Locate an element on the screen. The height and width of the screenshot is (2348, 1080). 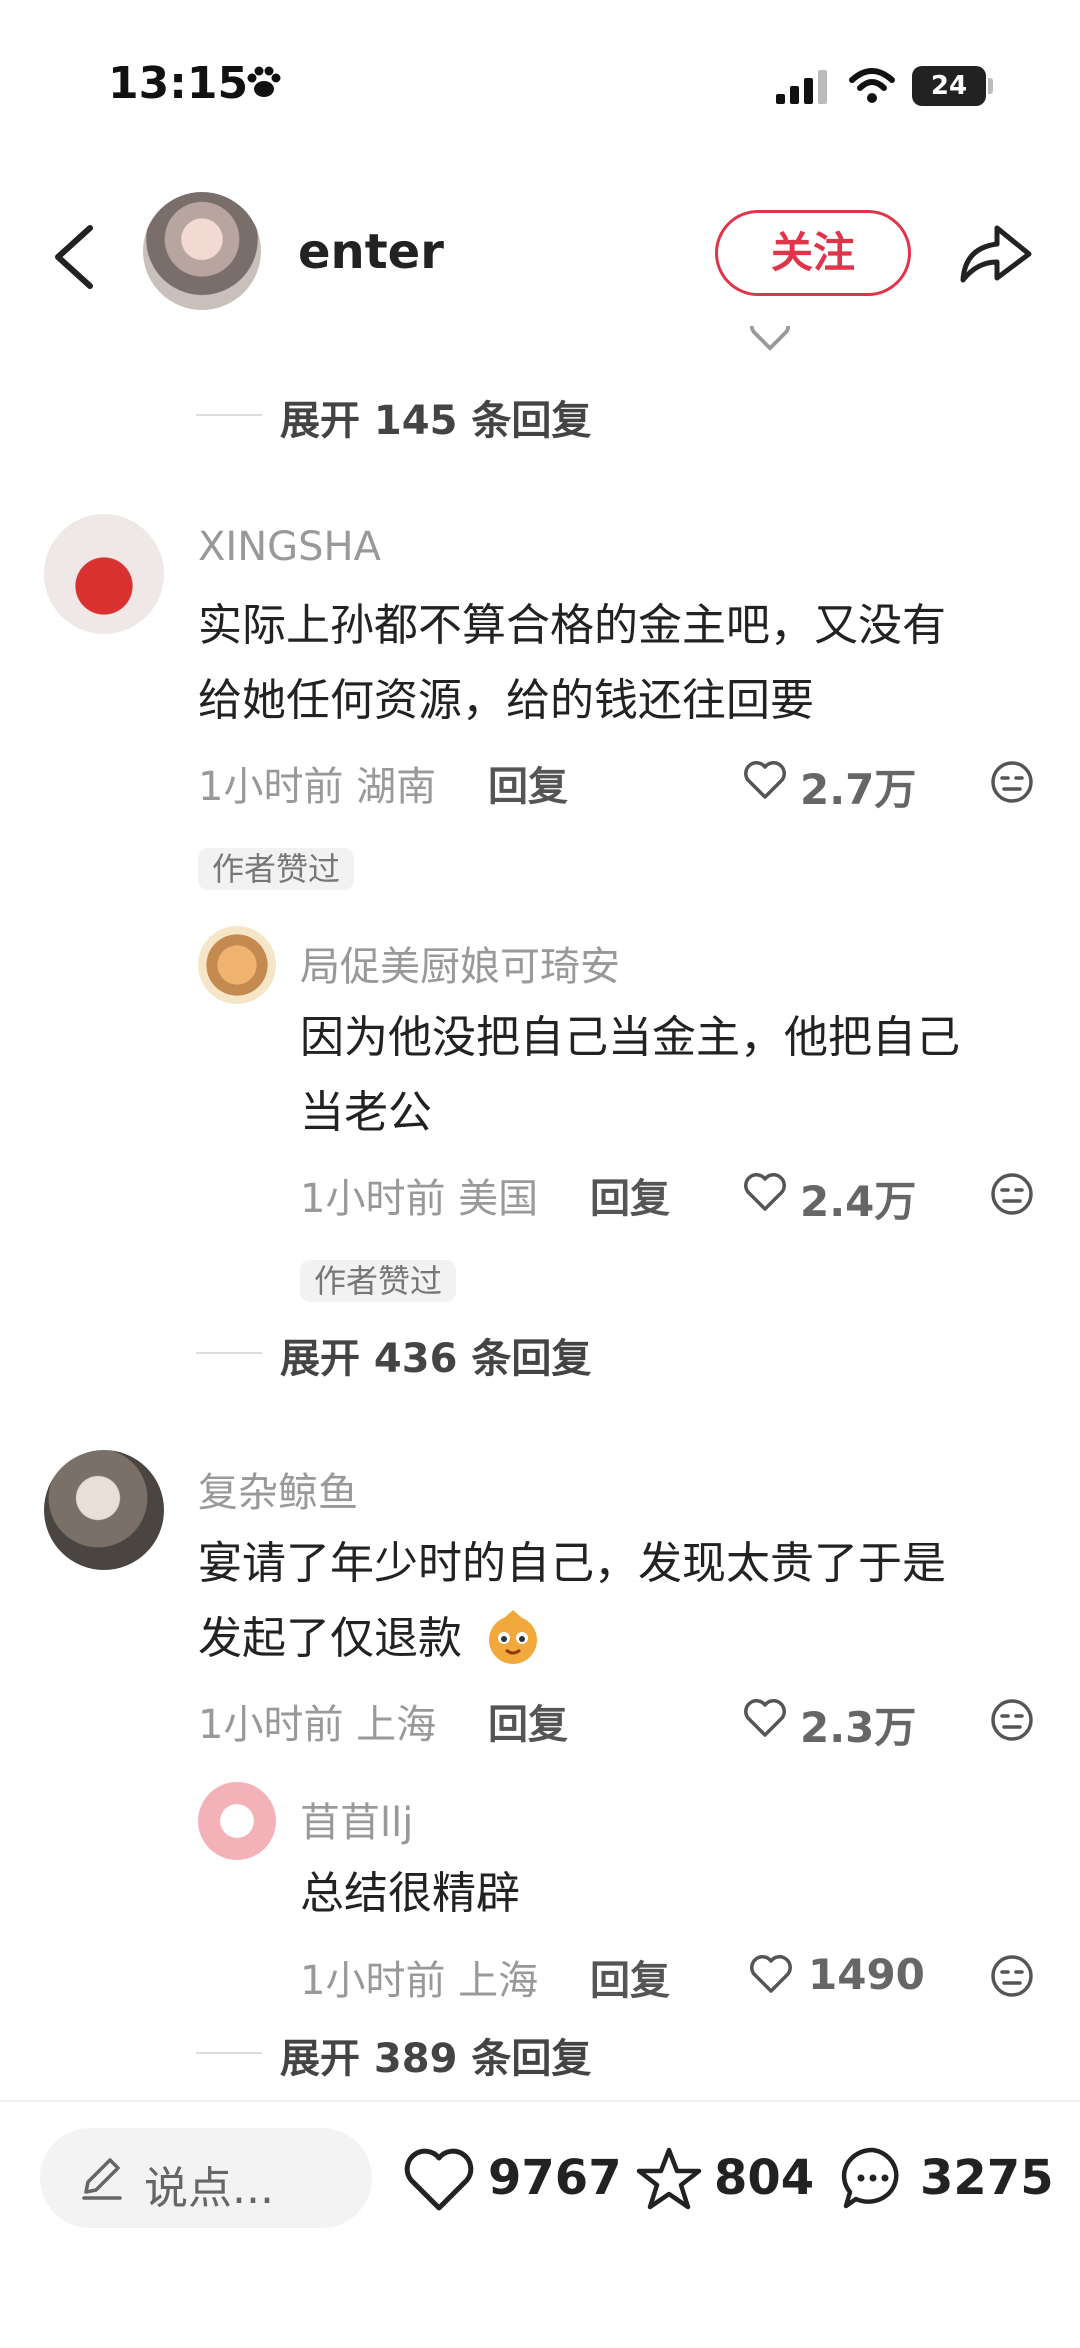
reply-text-line: 当老公 is located at coordinates (366, 1112).